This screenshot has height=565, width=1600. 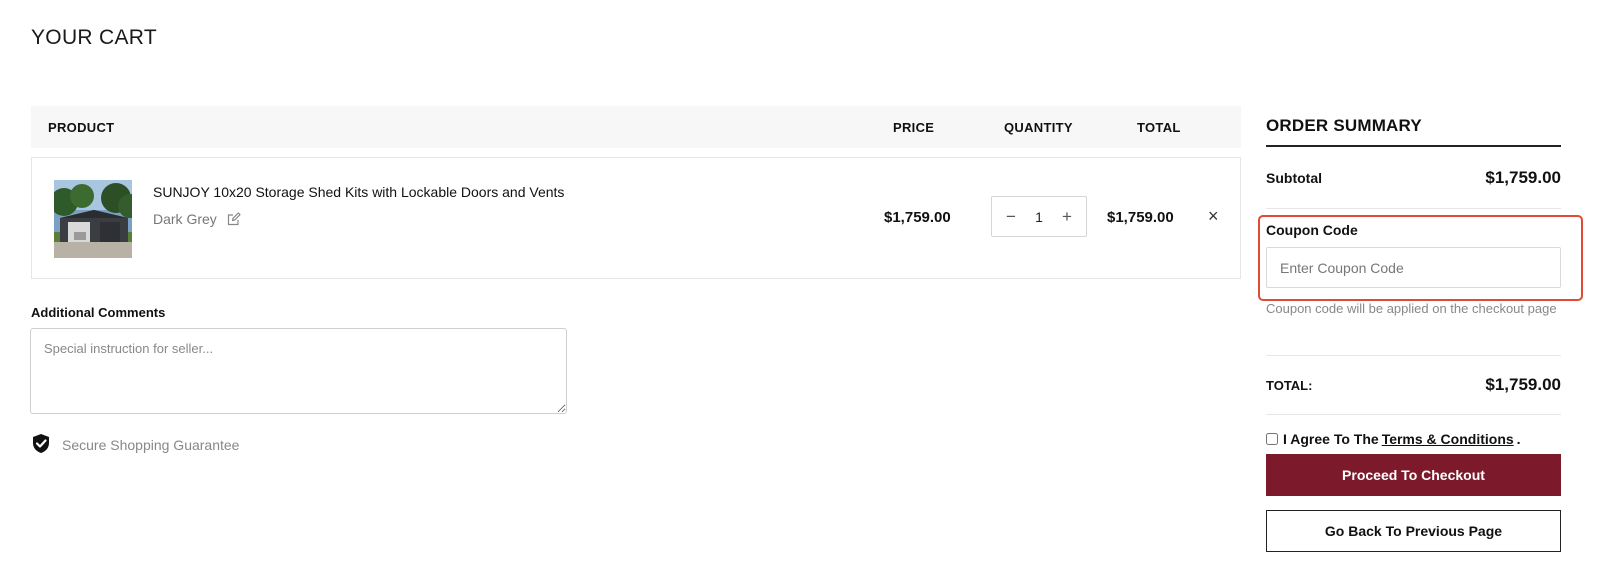 What do you see at coordinates (1011, 216) in the screenshot?
I see `quantity-decrease-button: −` at bounding box center [1011, 216].